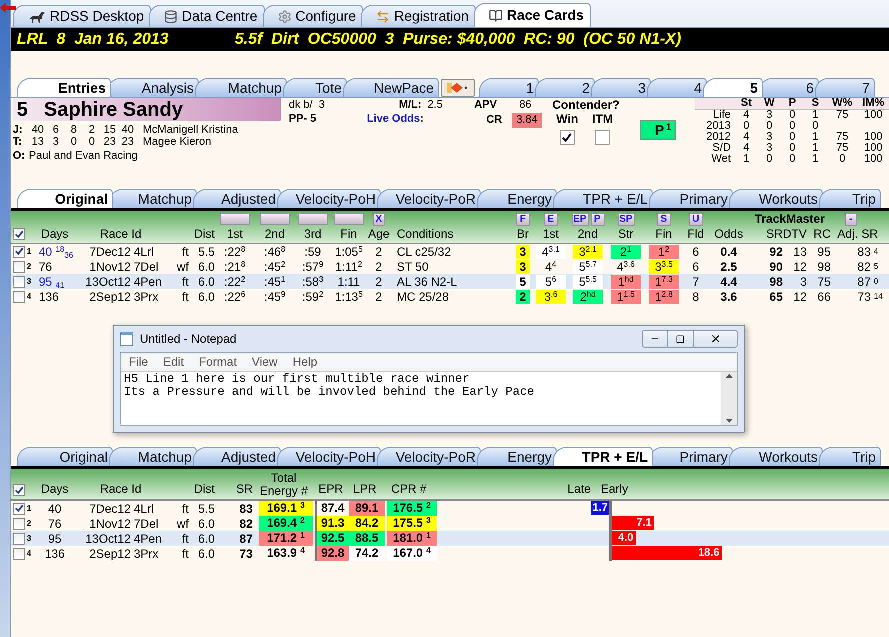 The height and width of the screenshot is (637, 889). Describe the element at coordinates (303, 119) in the screenshot. I see `post-position: PP- 5` at that location.